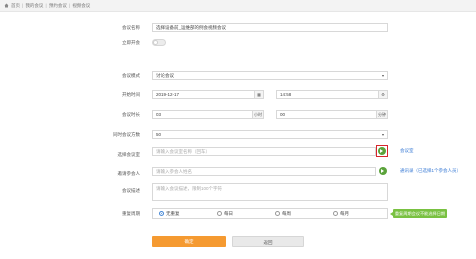 Image resolution: width=476 pixels, height=259 pixels. What do you see at coordinates (126, 134) in the screenshot?
I see `capacity-label: 同时会议方数` at bounding box center [126, 134].